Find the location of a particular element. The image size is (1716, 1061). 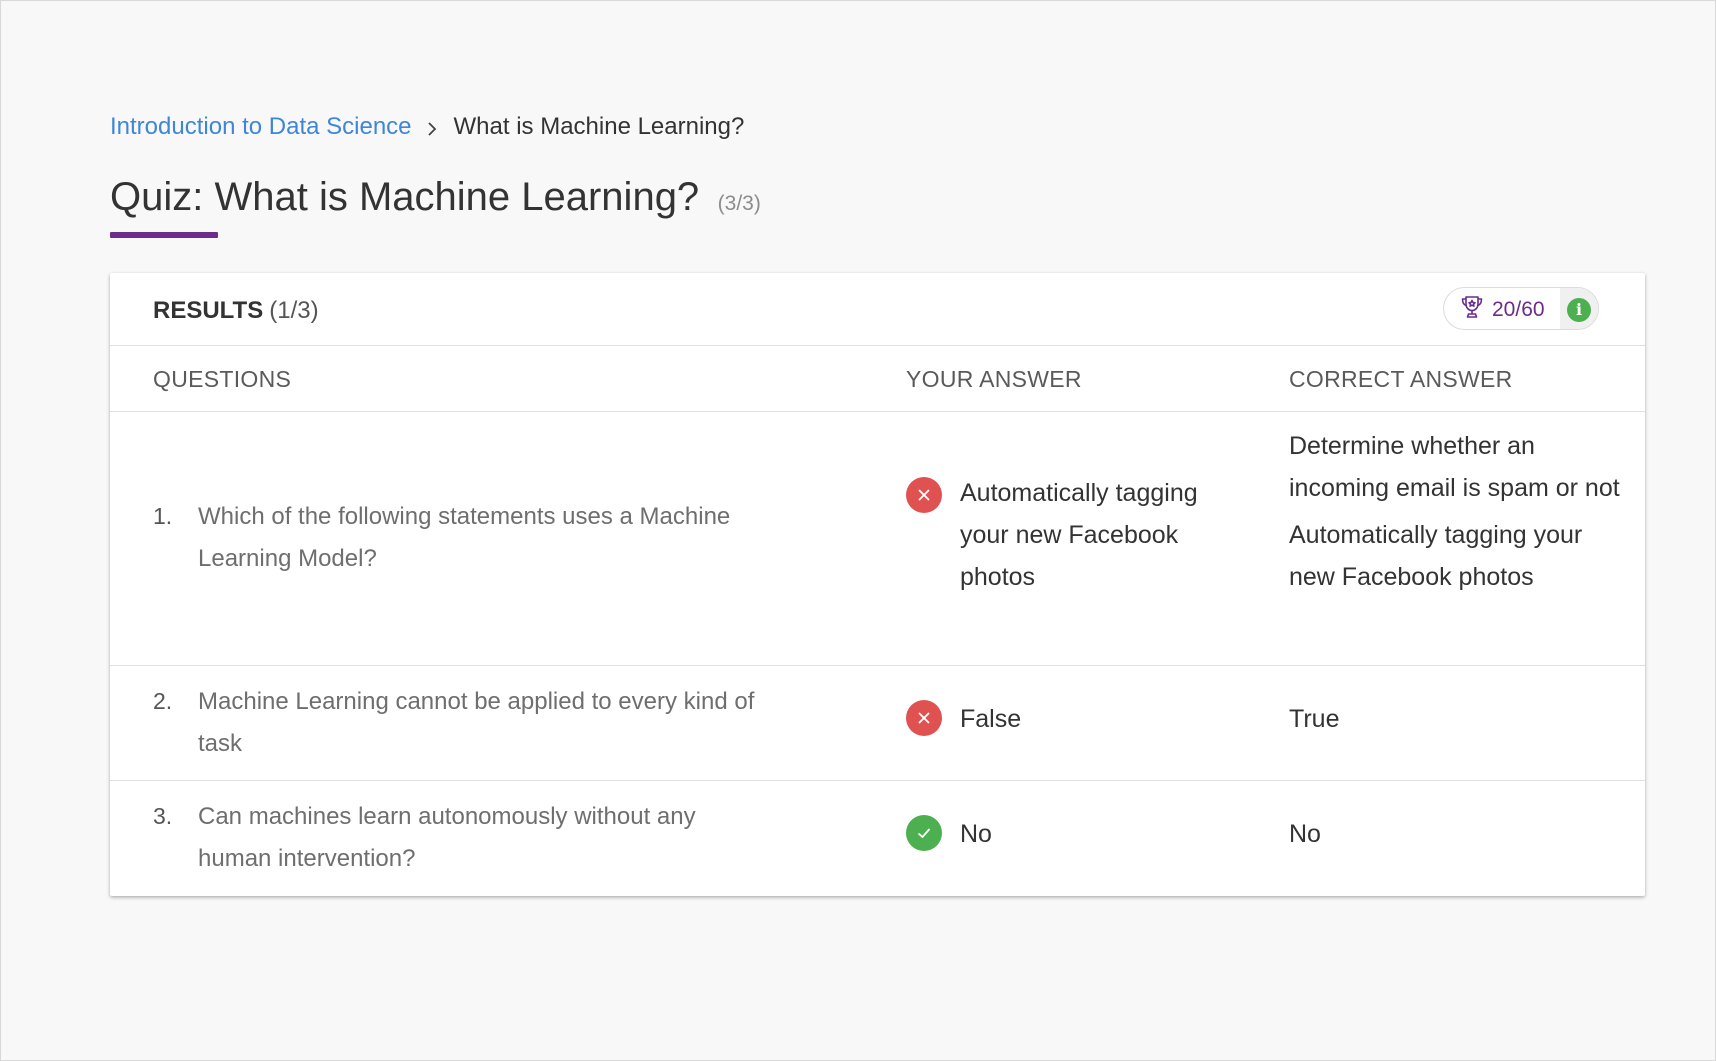

breadcrumb-current: What is Machine Learning? is located at coordinates (599, 126).